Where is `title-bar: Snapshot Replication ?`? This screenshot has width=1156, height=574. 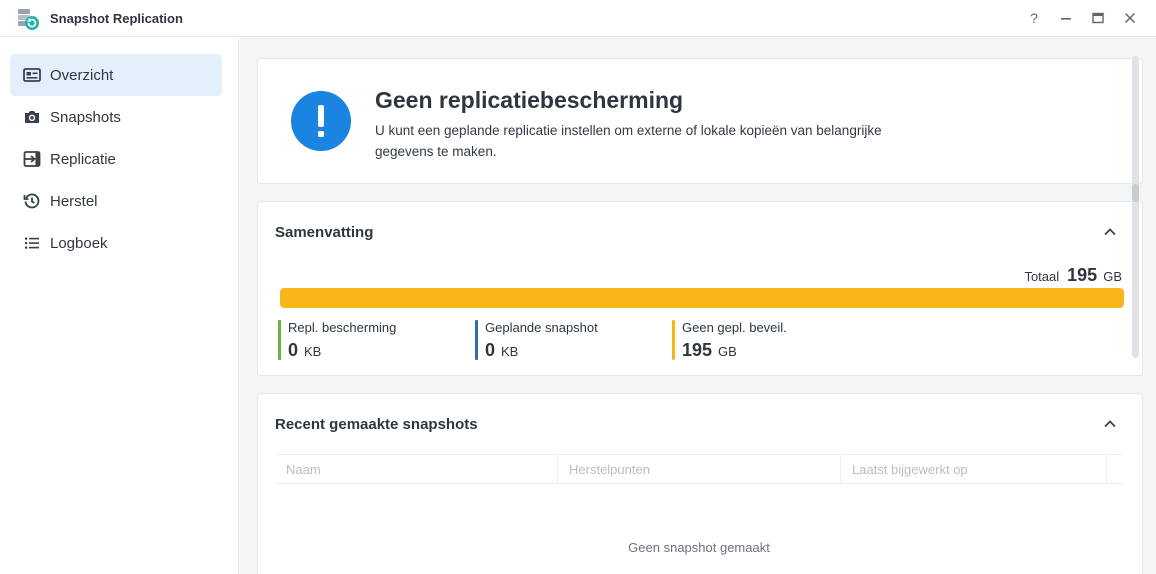
title-bar: Snapshot Replication ? is located at coordinates (578, 18).